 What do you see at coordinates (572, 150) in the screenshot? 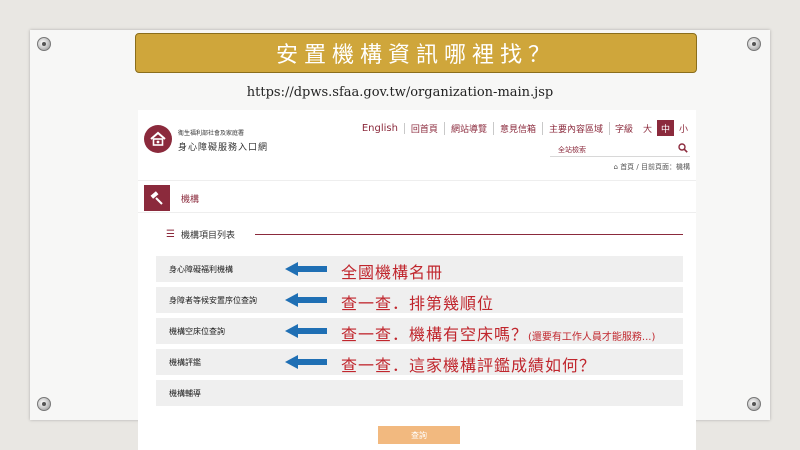
I see `search-placeholder: 全站檢索` at bounding box center [572, 150].